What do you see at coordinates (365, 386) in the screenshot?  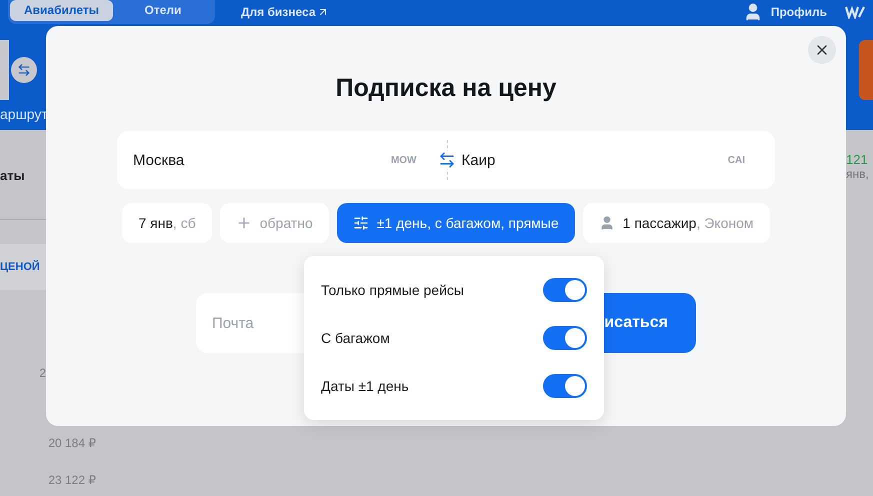 I see `option-label: Даты ±1 день` at bounding box center [365, 386].